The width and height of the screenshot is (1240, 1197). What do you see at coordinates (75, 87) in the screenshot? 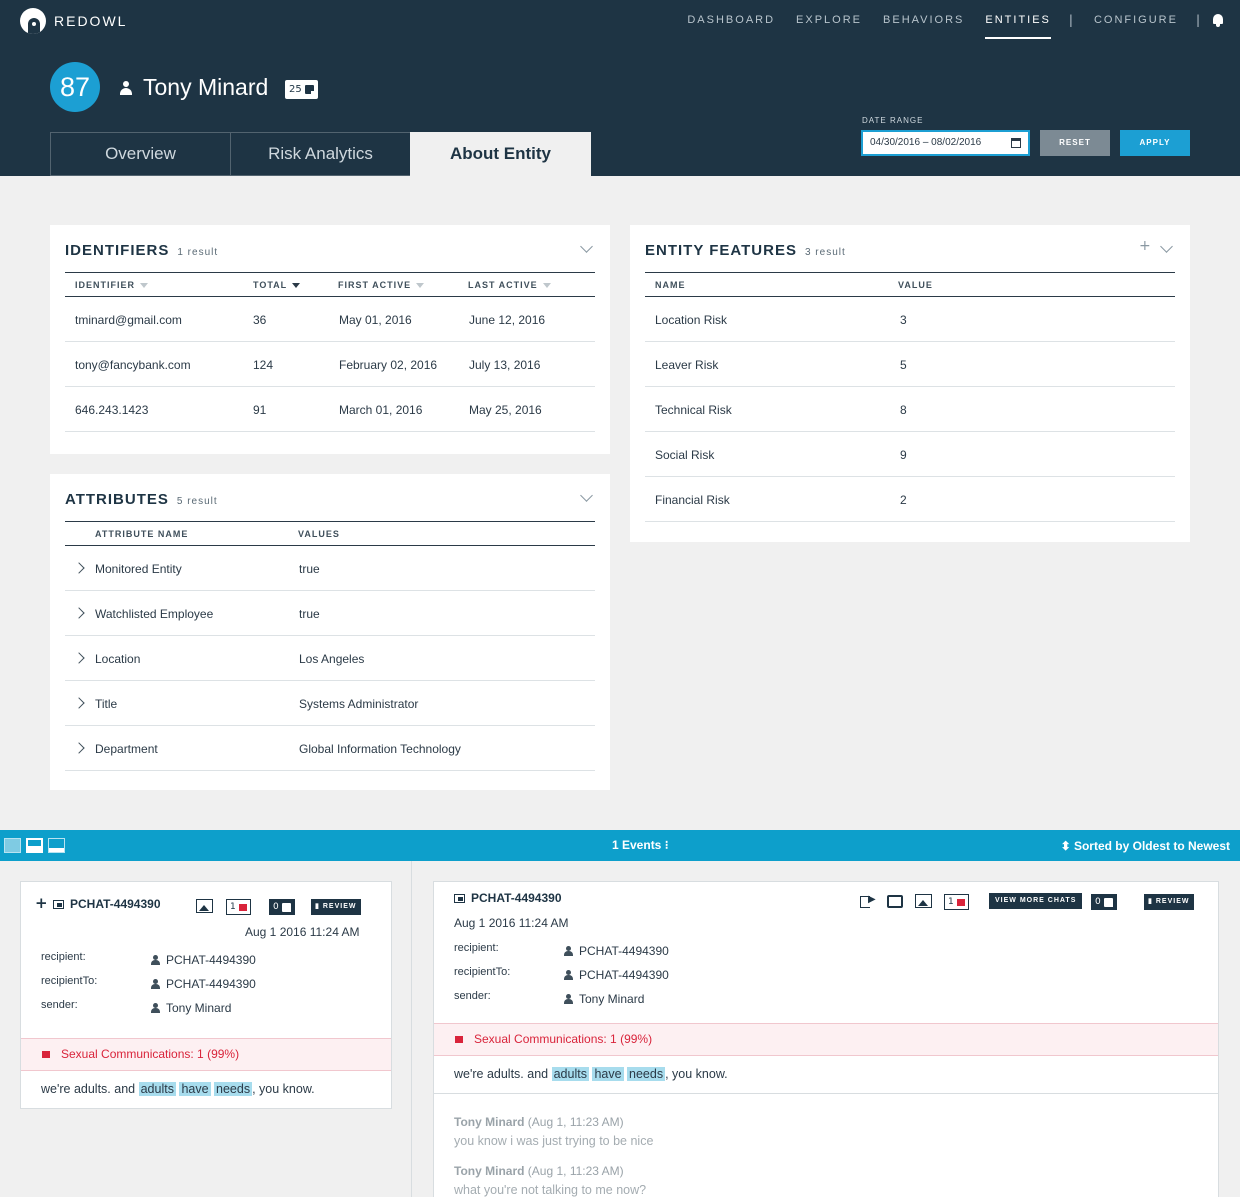
I see `risk-score-badge: 87` at bounding box center [75, 87].